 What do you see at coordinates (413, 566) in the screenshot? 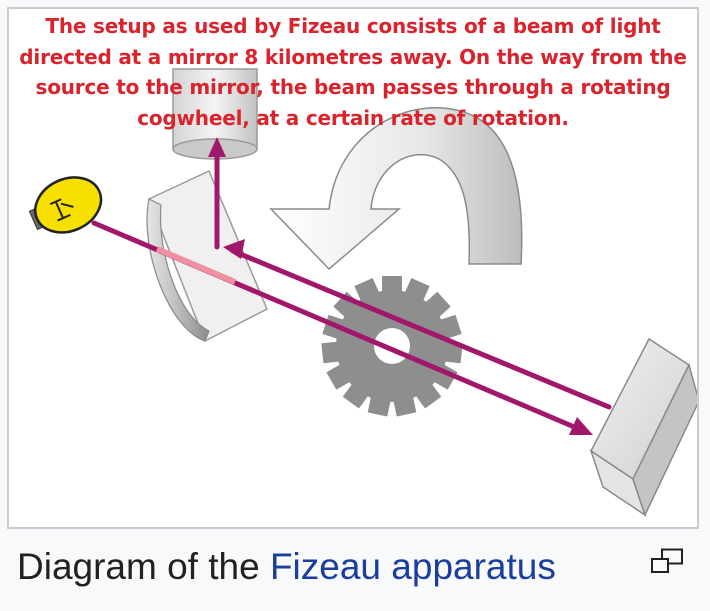
I see `fizeau-apparatus-link: Fizeau apparatus` at bounding box center [413, 566].